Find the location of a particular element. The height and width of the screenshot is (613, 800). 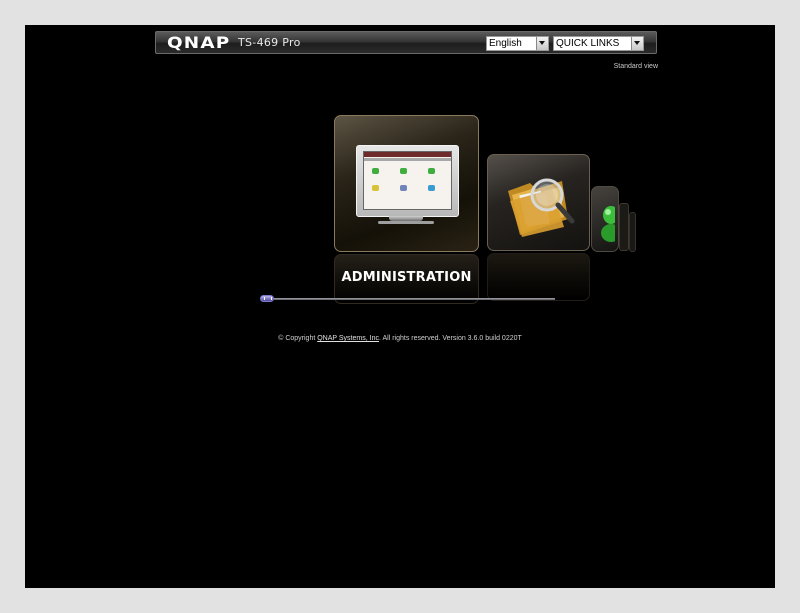

language-select-value: English is located at coordinates (505, 43).